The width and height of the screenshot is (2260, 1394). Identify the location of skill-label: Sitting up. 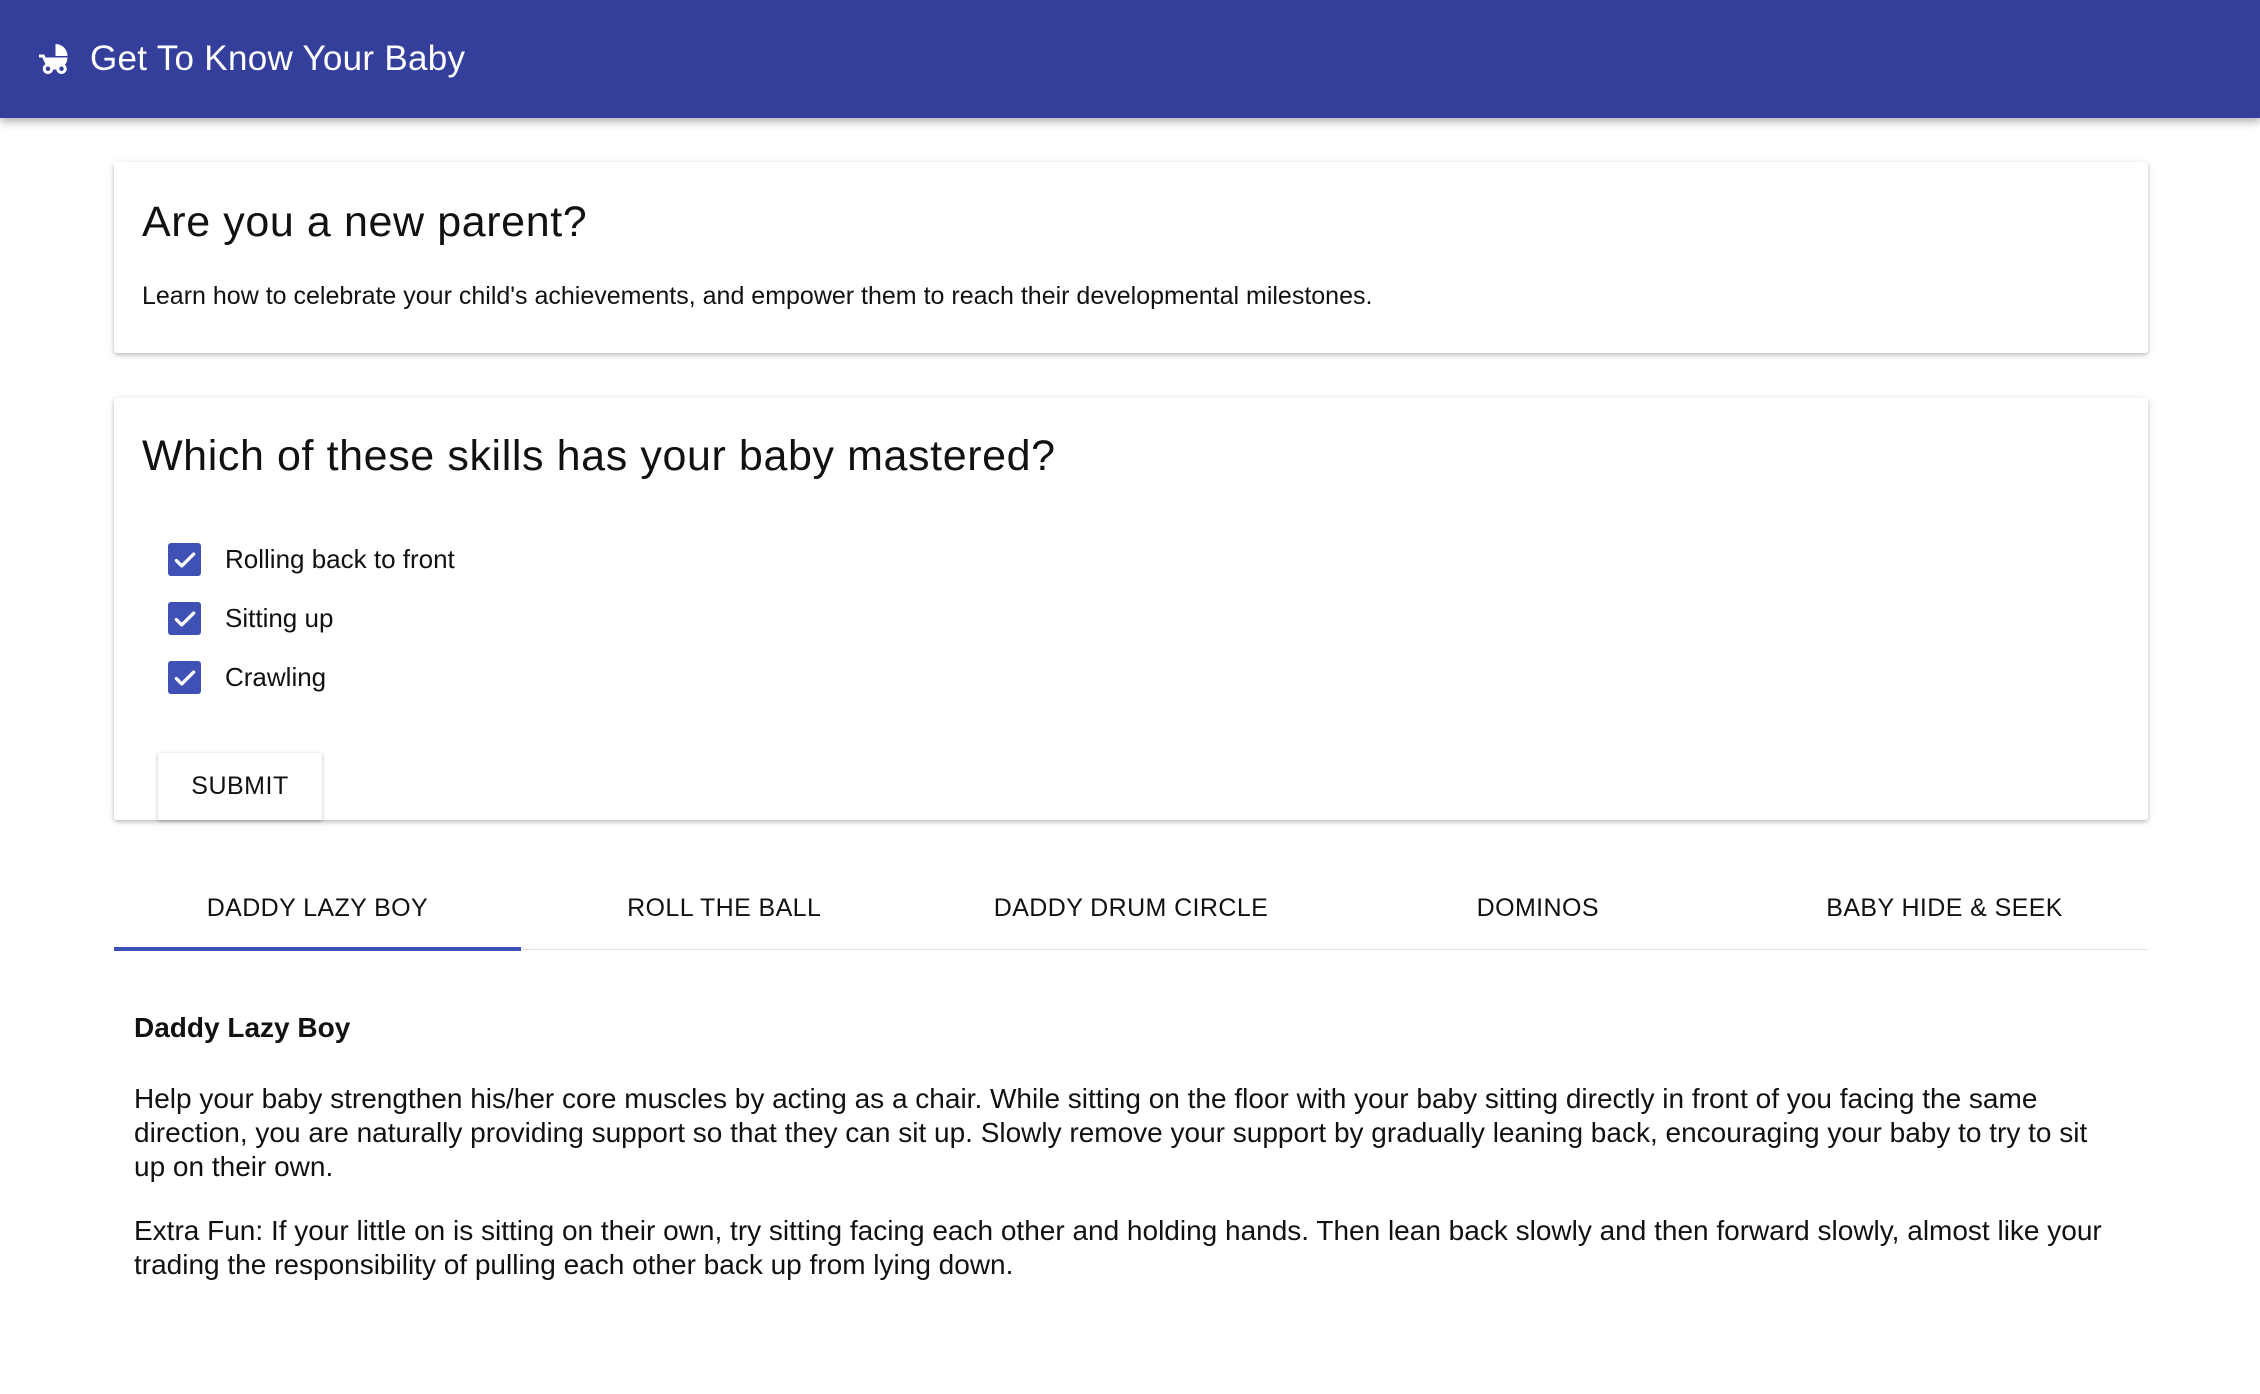
(279, 618).